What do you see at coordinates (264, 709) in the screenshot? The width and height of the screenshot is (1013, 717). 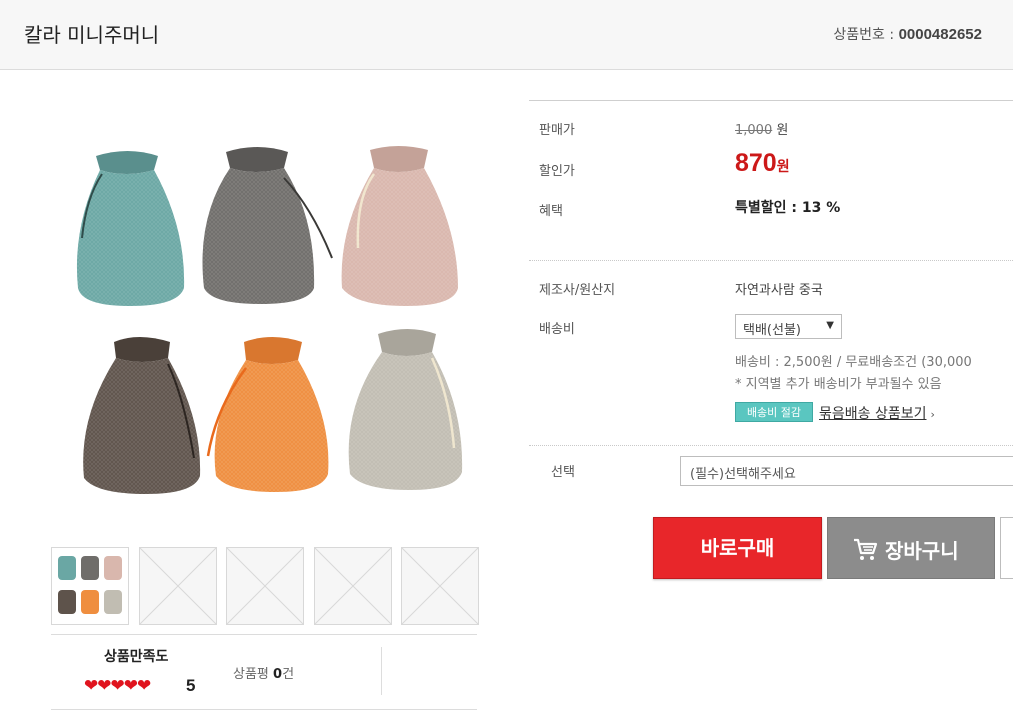 I see `rating-divider-bottom` at bounding box center [264, 709].